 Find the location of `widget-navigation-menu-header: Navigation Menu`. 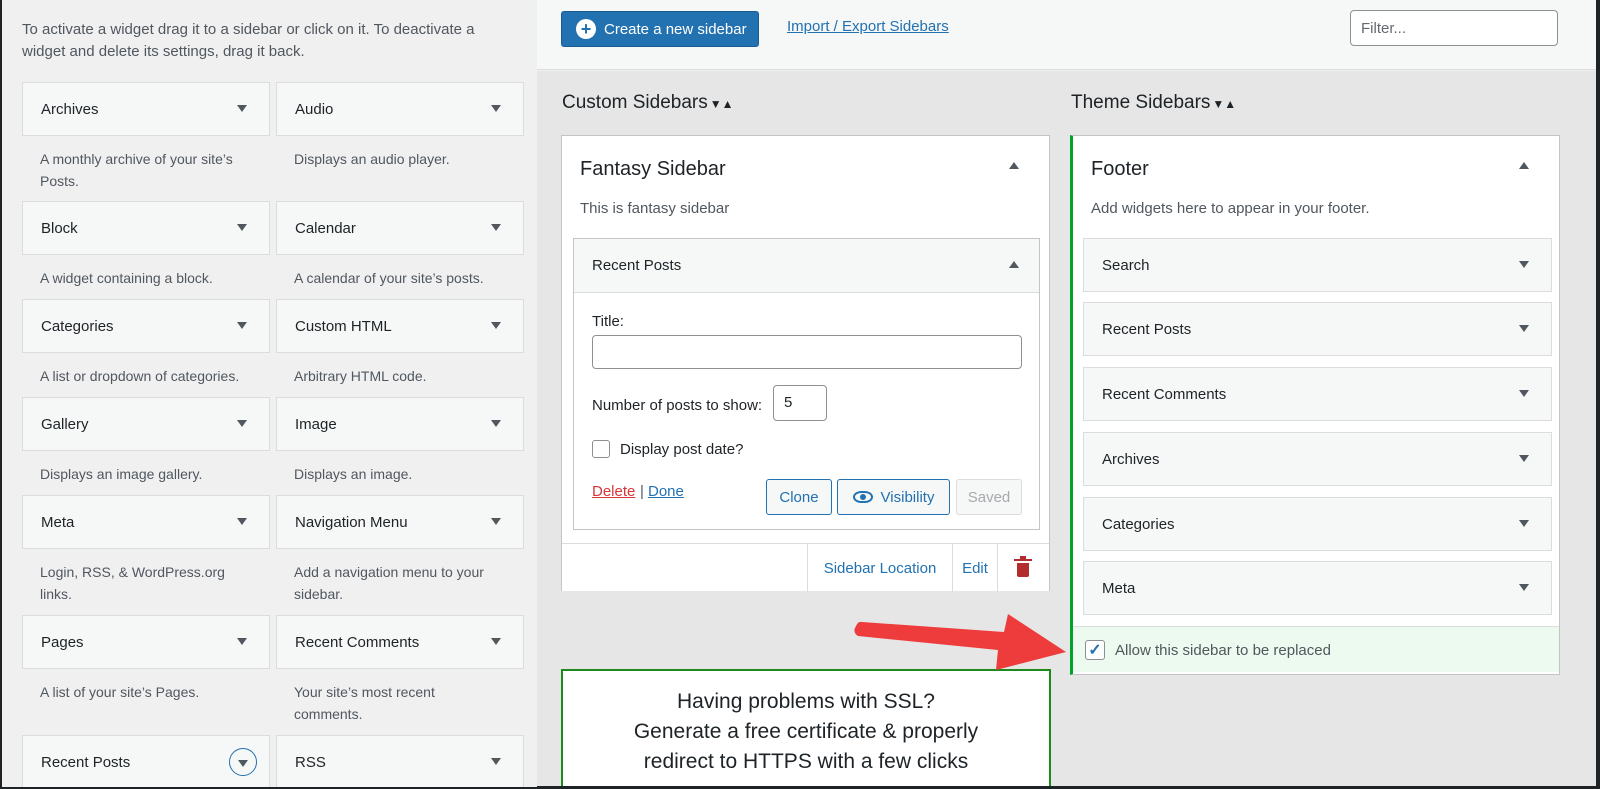

widget-navigation-menu-header: Navigation Menu is located at coordinates (400, 522).